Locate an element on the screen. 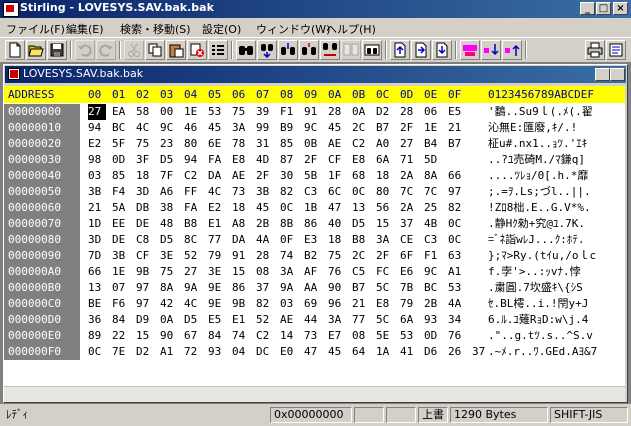  hex-byte: C5 is located at coordinates (361, 272).